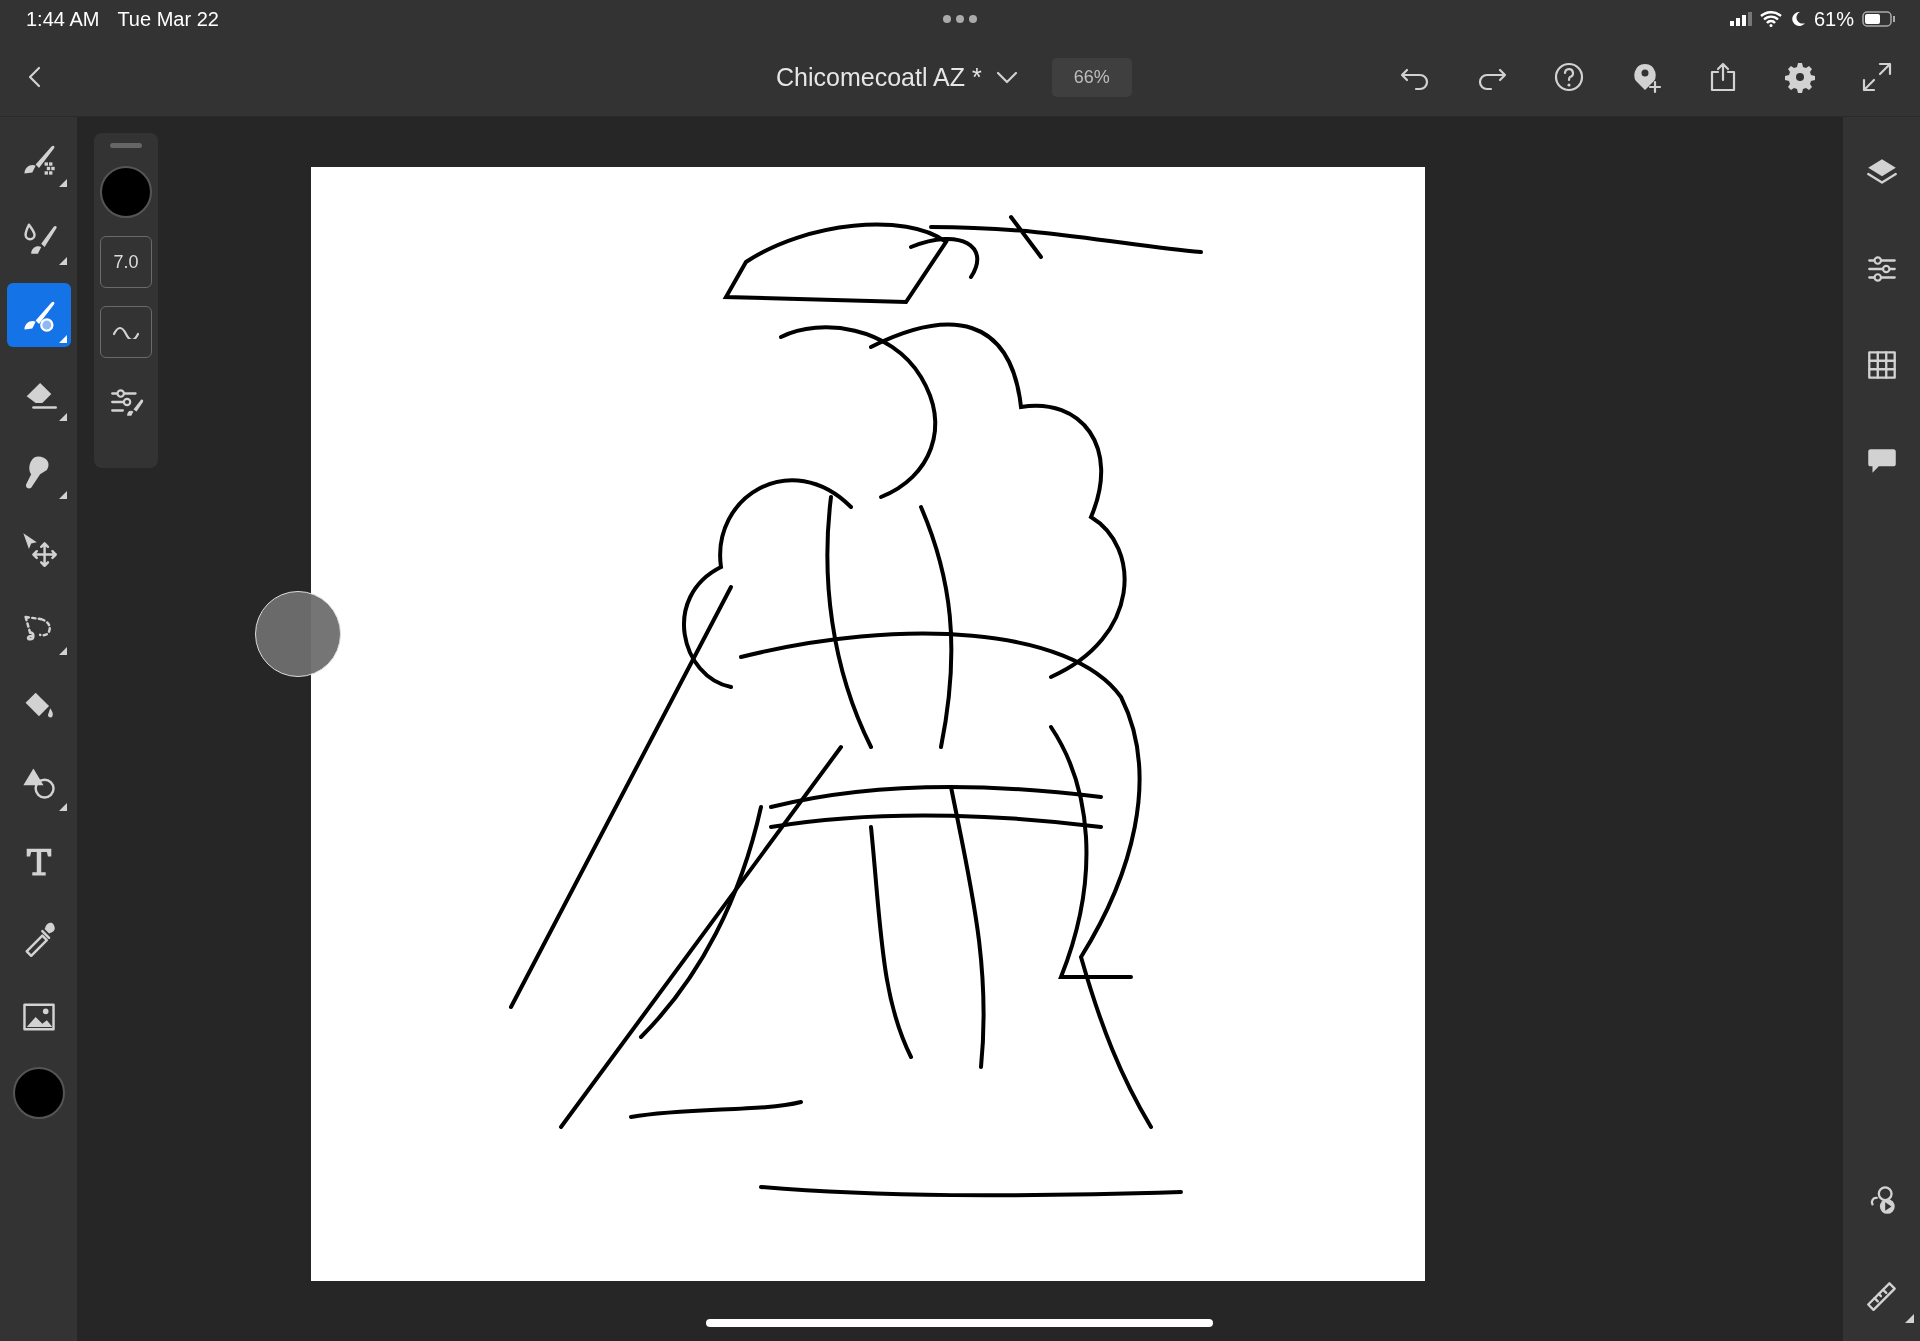 This screenshot has width=1920, height=1341. Describe the element at coordinates (1770, 19) in the screenshot. I see `wifi-icon` at that location.